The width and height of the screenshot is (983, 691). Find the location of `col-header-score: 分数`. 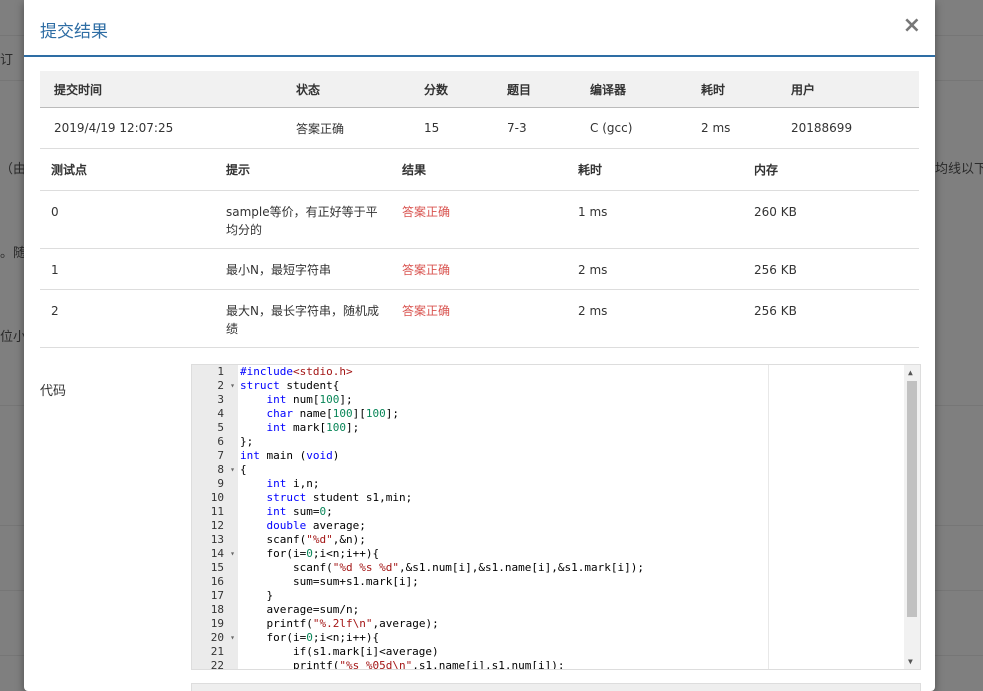

col-header-score: 分数 is located at coordinates (465, 89).